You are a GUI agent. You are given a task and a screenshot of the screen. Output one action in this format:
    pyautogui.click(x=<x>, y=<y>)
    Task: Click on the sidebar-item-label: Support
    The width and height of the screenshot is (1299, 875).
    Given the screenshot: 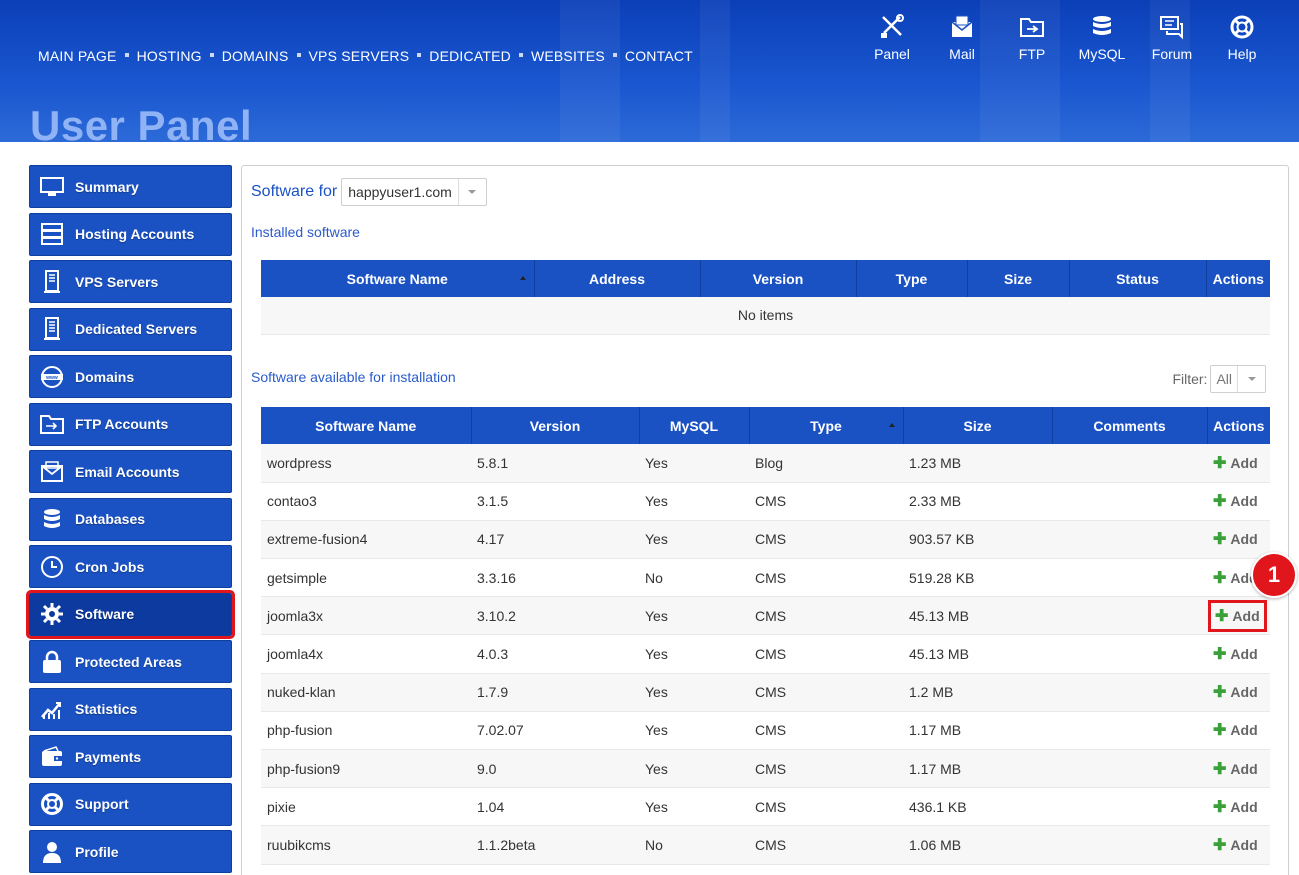 What is the action you would take?
    pyautogui.click(x=102, y=804)
    